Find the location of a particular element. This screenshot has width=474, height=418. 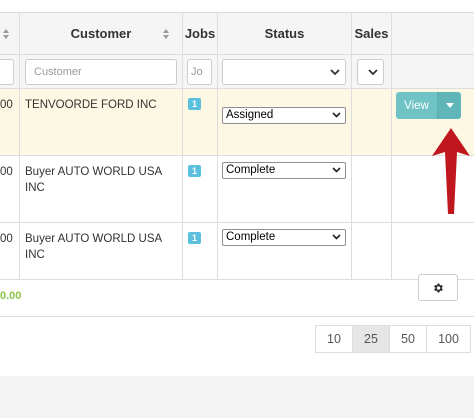

caret-down-icon is located at coordinates (449, 105).